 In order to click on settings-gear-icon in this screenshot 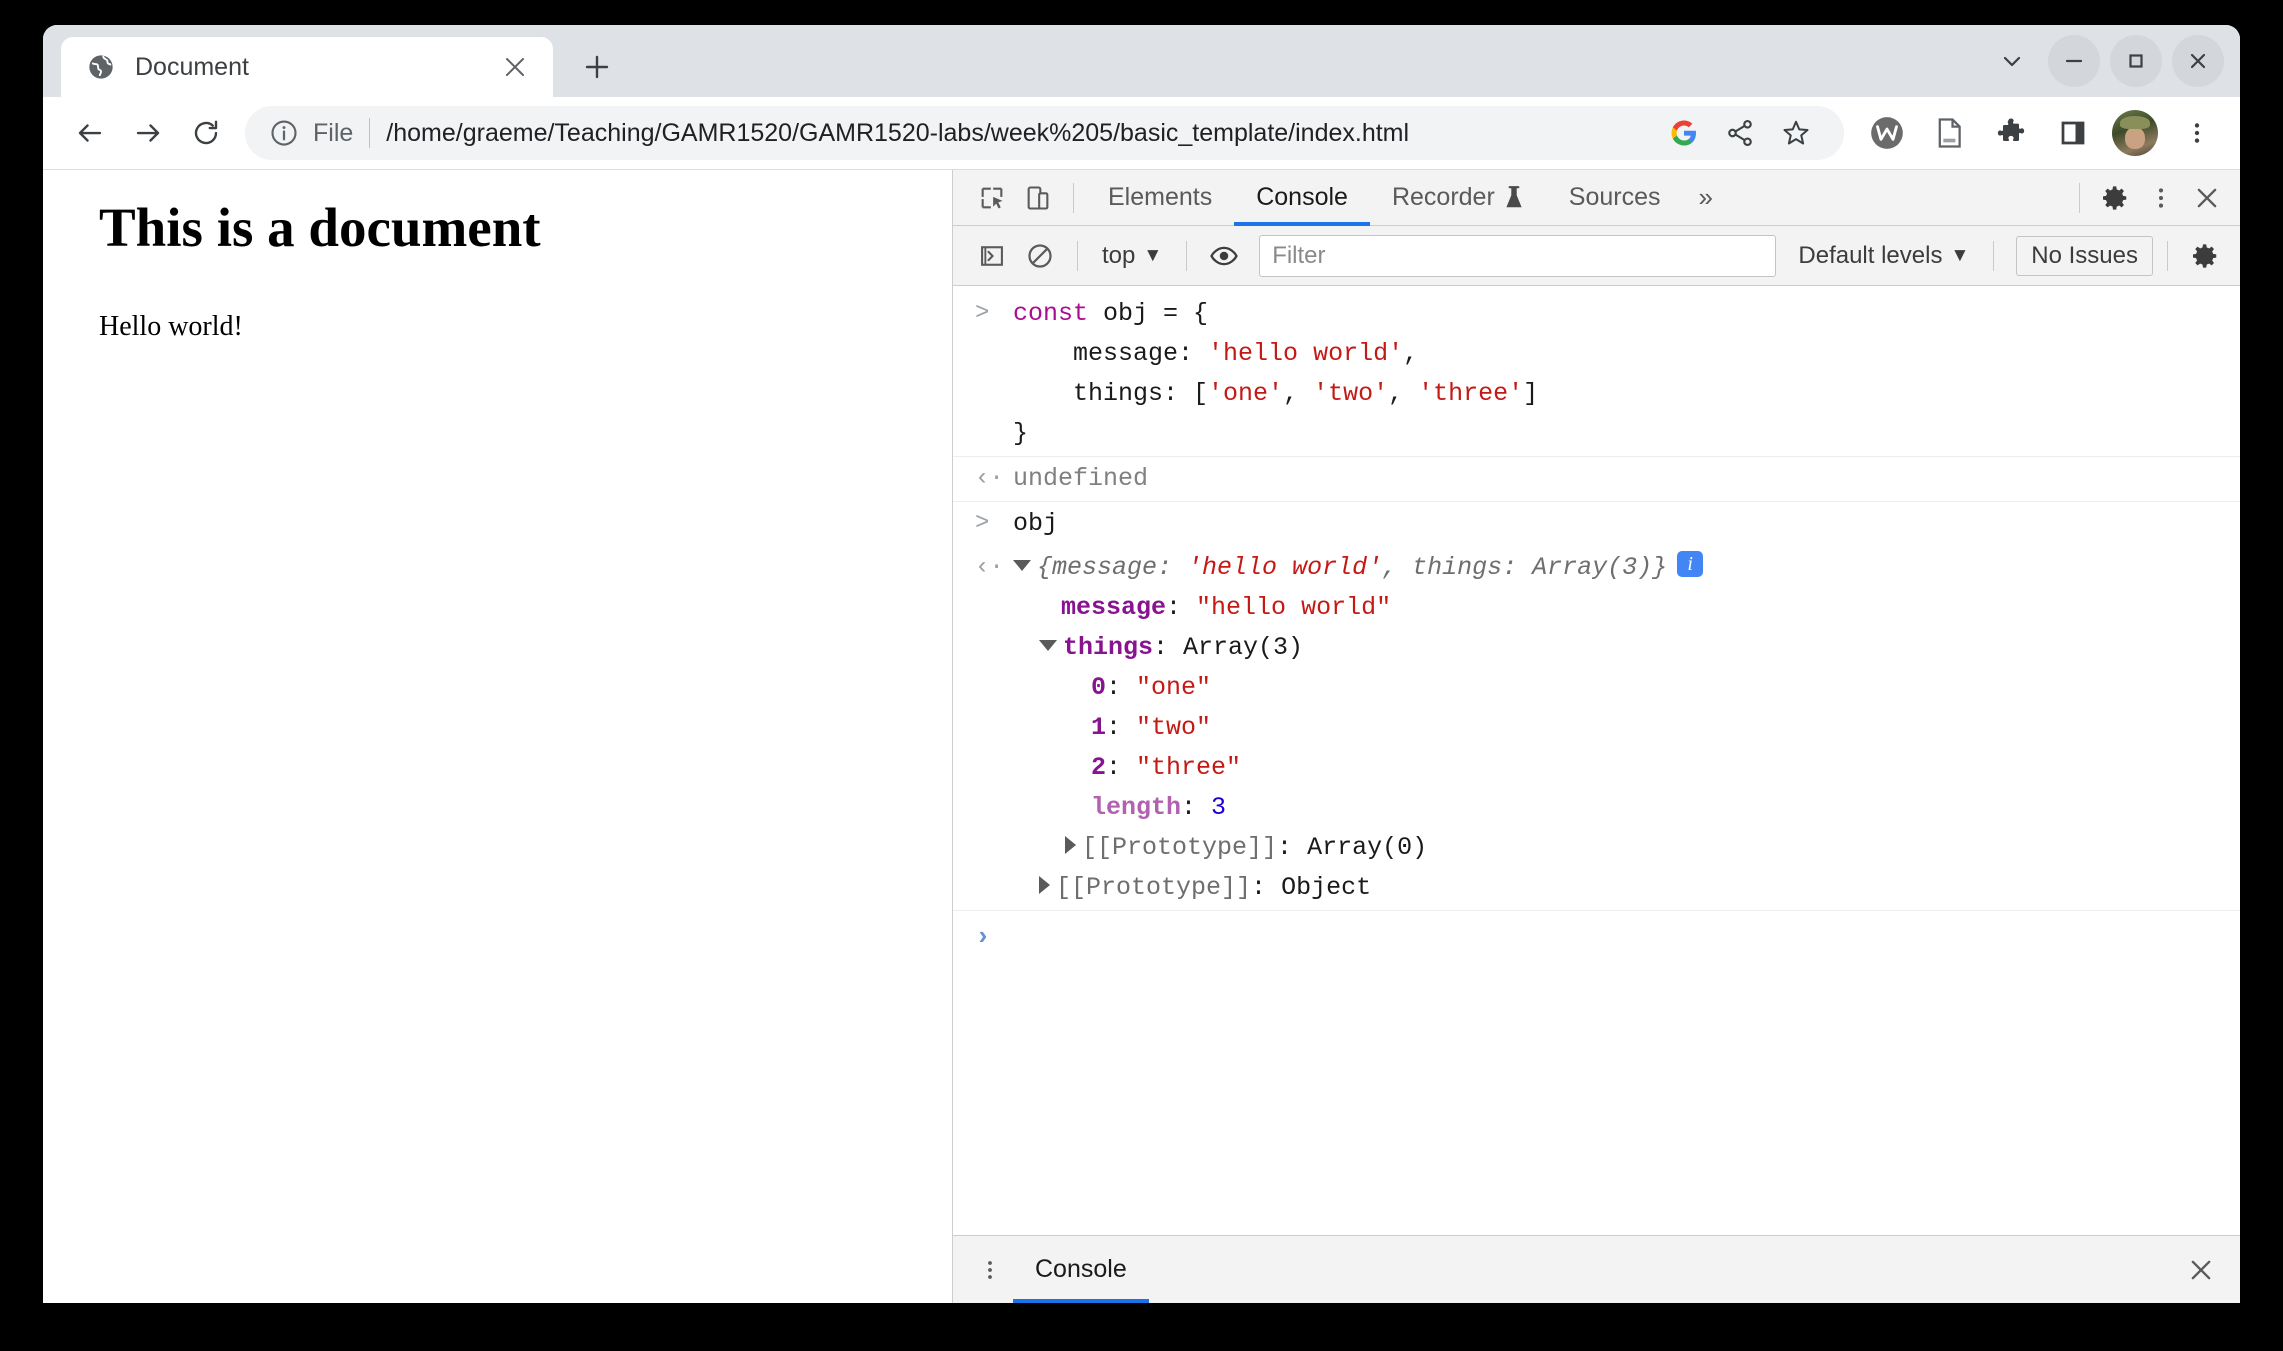, I will do `click(2115, 198)`.